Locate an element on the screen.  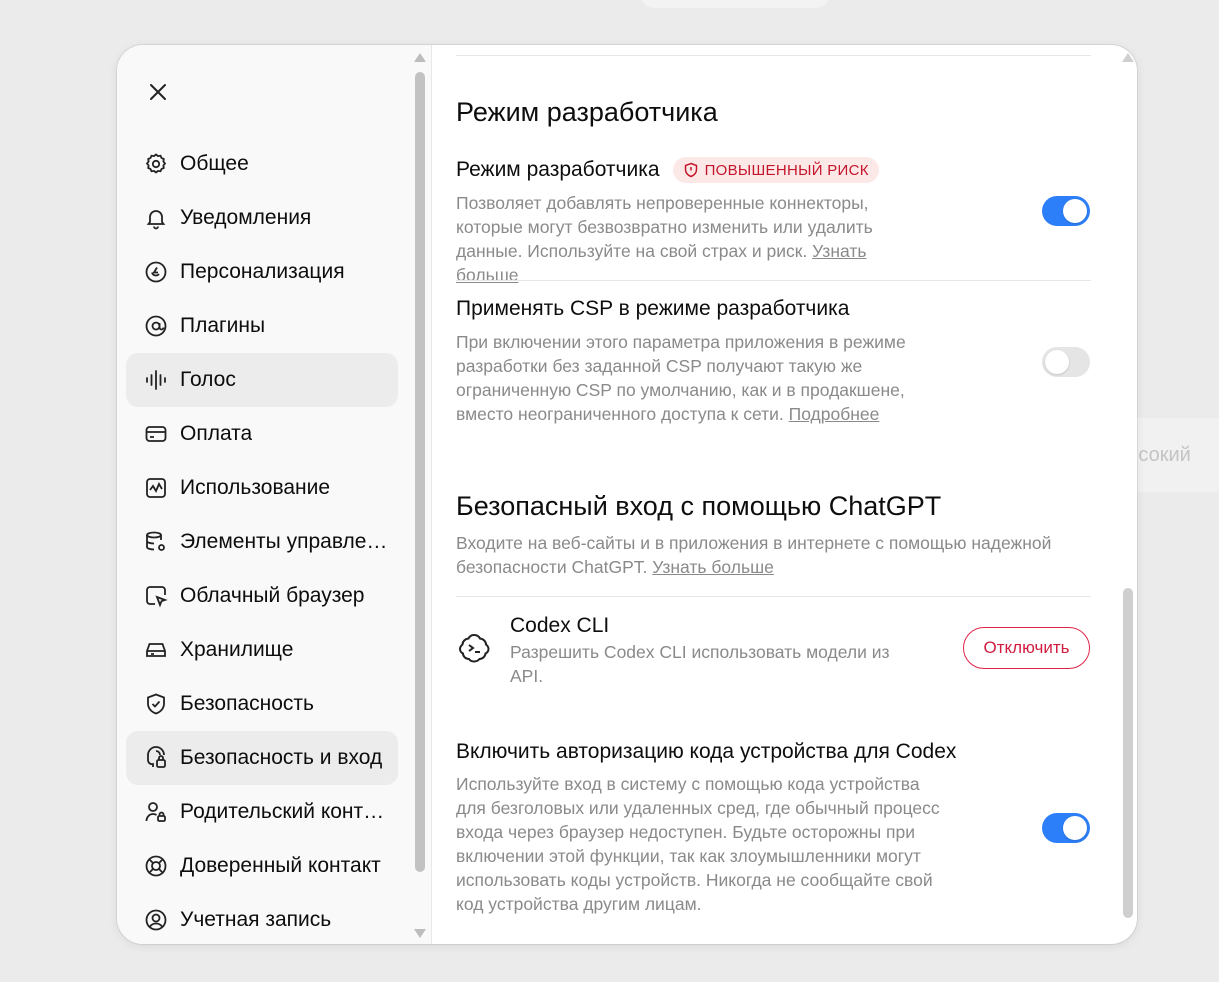
scroll-down-arrow-icon is located at coordinates (420, 933).